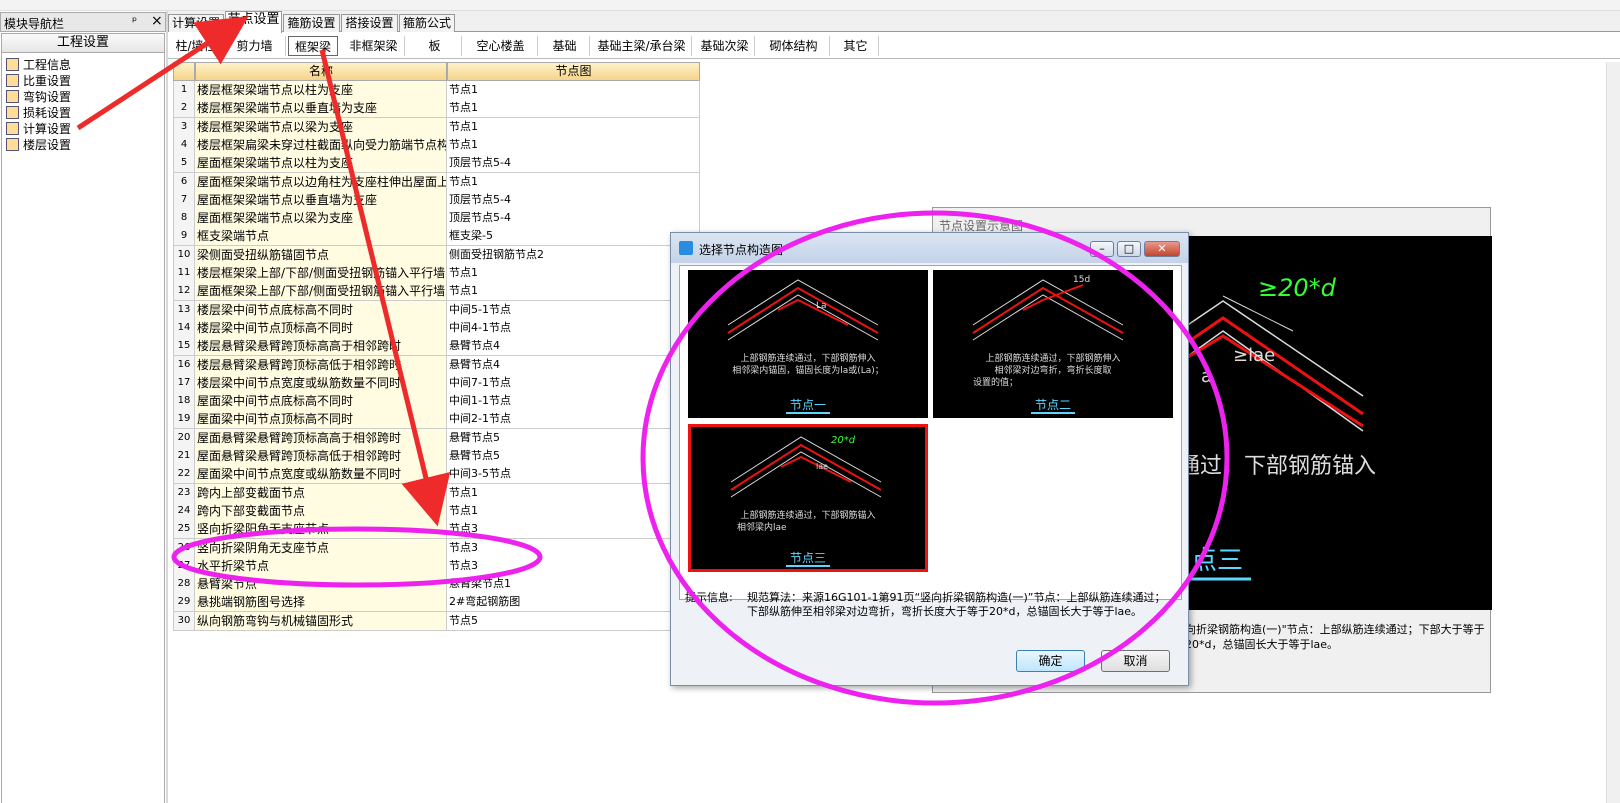 This screenshot has width=1620, height=803. I want to click on header-node: 节点图, so click(573, 71).